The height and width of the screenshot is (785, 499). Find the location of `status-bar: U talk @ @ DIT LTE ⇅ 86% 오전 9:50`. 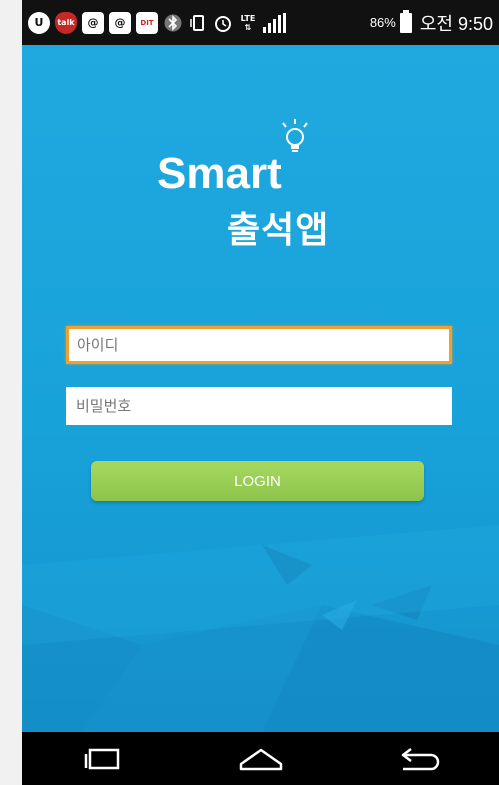

status-bar: U talk @ @ DIT LTE ⇅ 86% 오전 9:50 is located at coordinates (260, 22).